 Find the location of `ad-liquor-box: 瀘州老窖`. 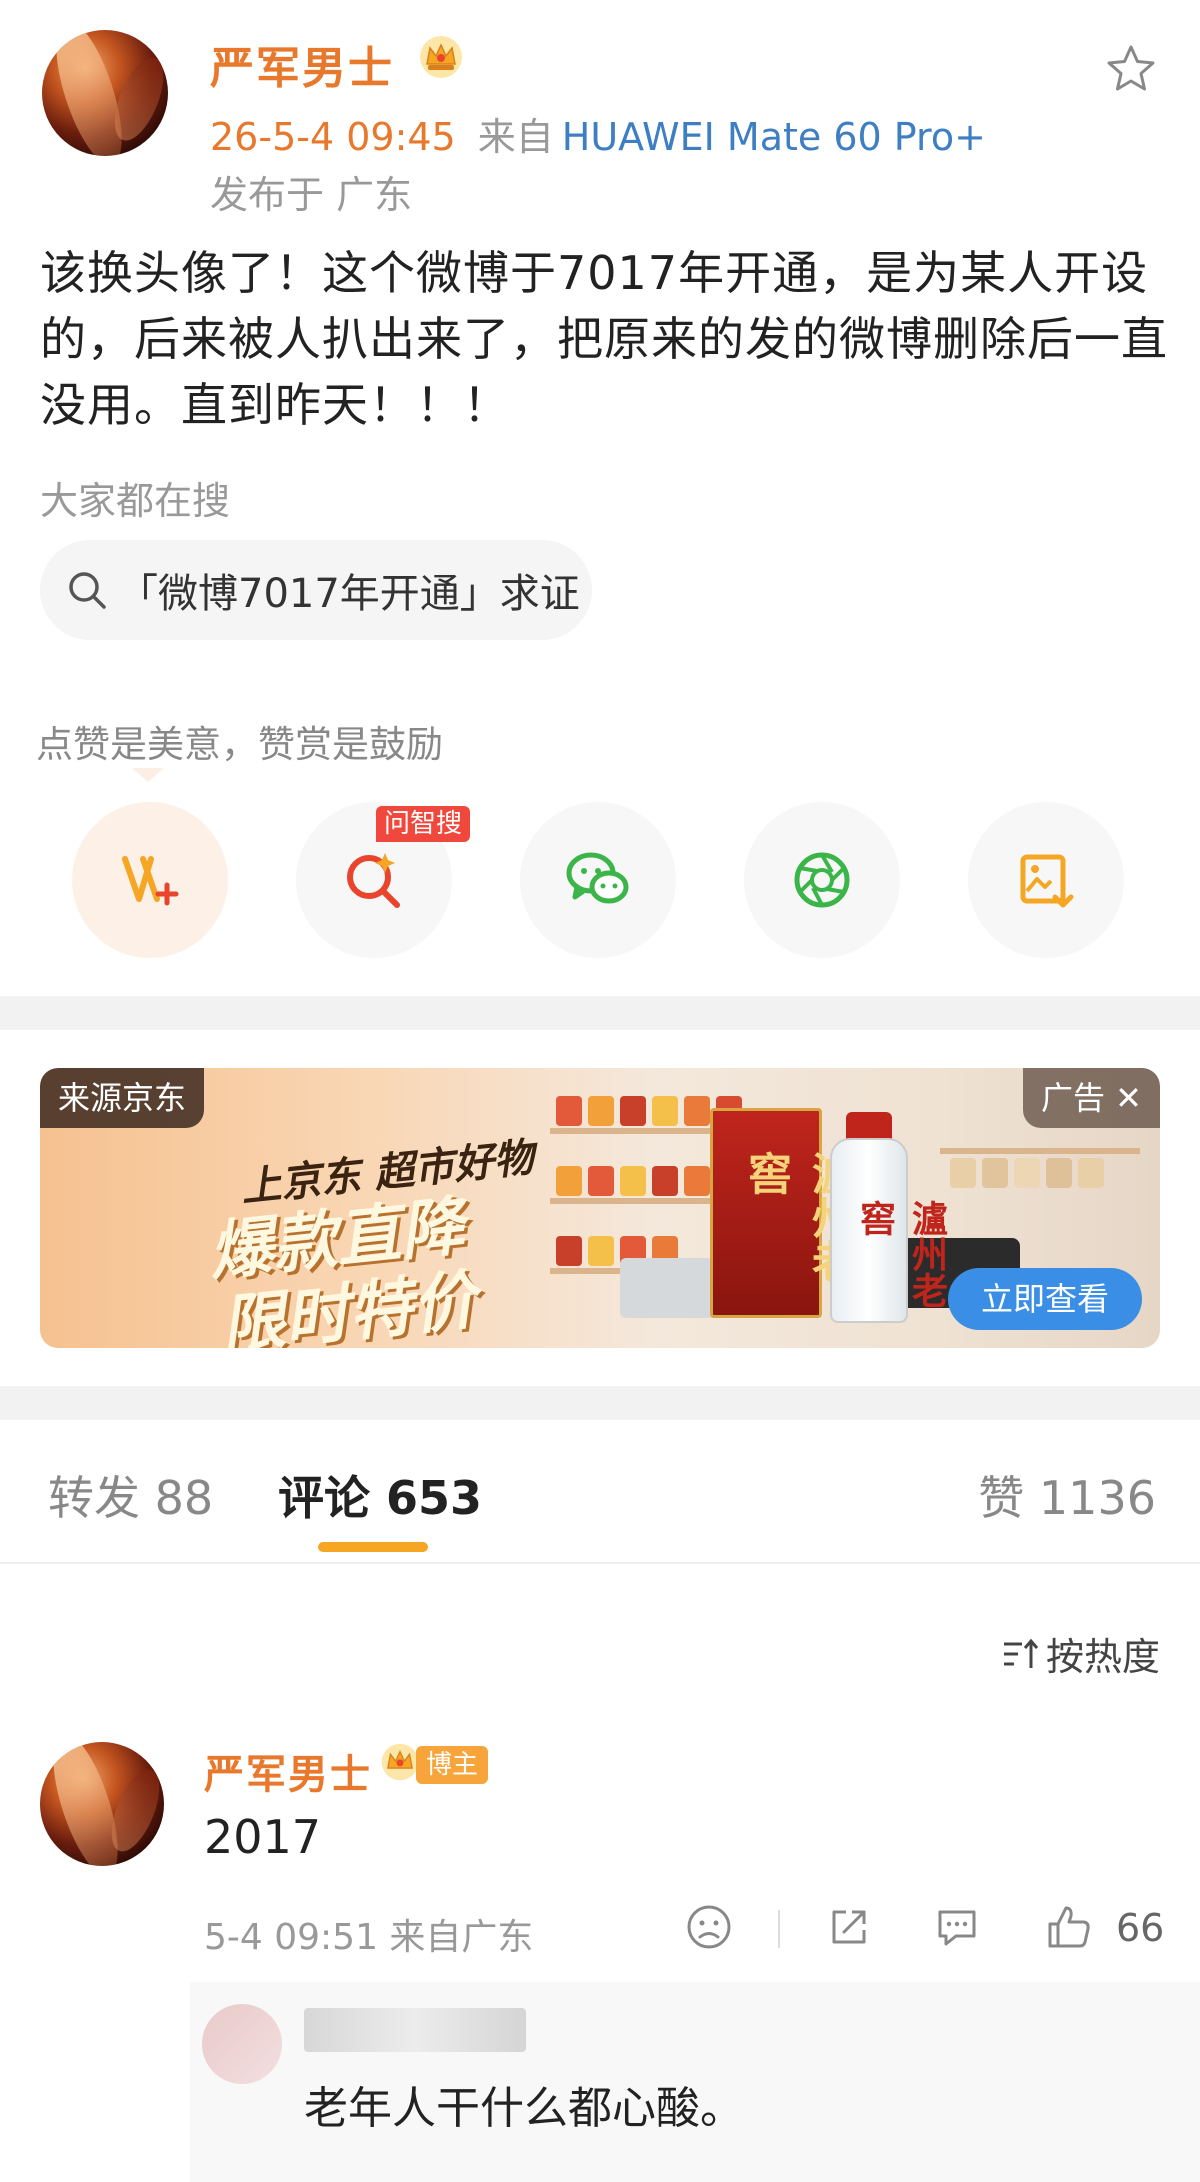

ad-liquor-box: 瀘州老窖 is located at coordinates (782, 1213).